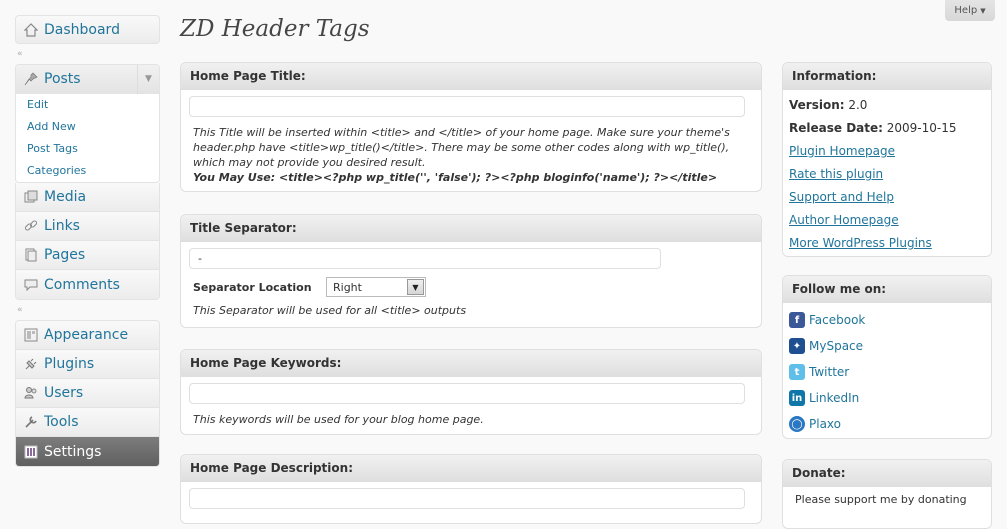 This screenshot has width=1007, height=529. I want to click on rate-plugin-link: Rate this plugin, so click(836, 174).